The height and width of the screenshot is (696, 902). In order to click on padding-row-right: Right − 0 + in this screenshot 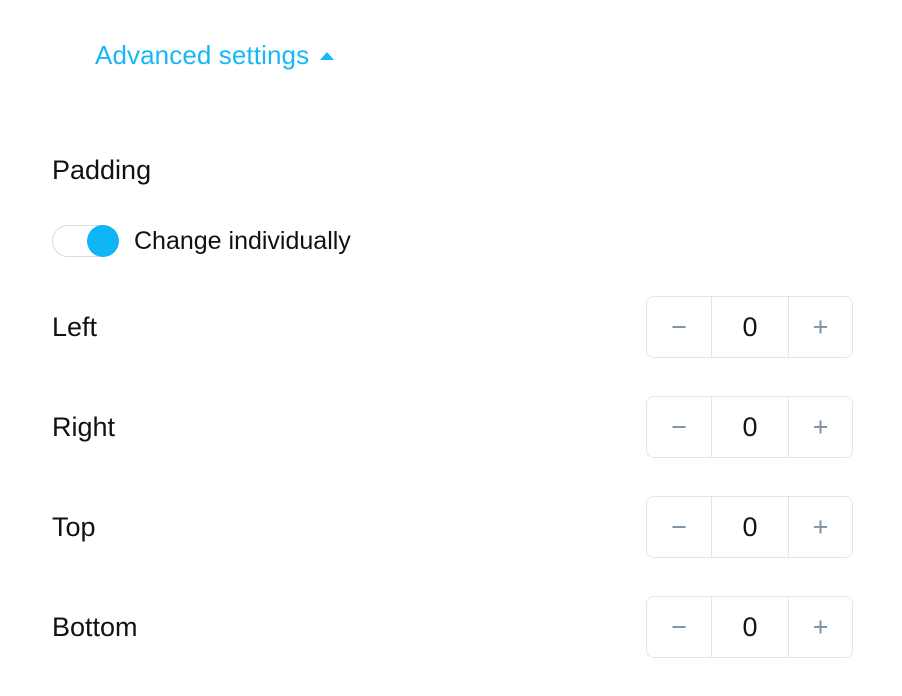, I will do `click(451, 427)`.